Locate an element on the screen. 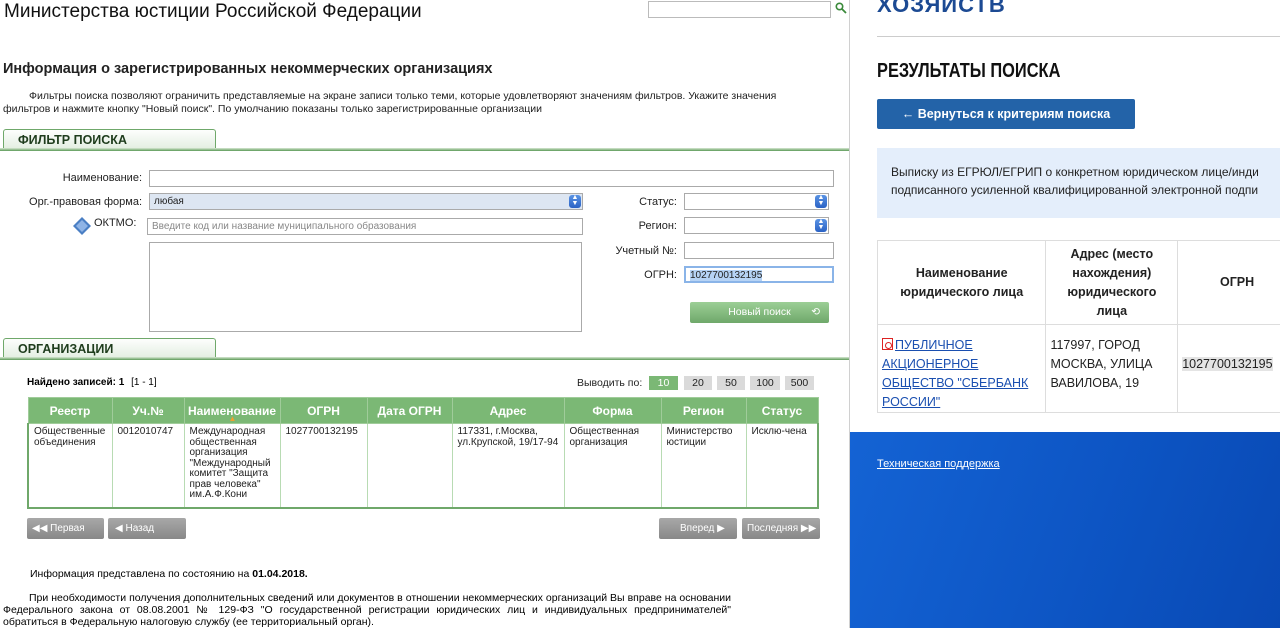 The image size is (1280, 628). cell-form: Общественная организация is located at coordinates (613, 466).